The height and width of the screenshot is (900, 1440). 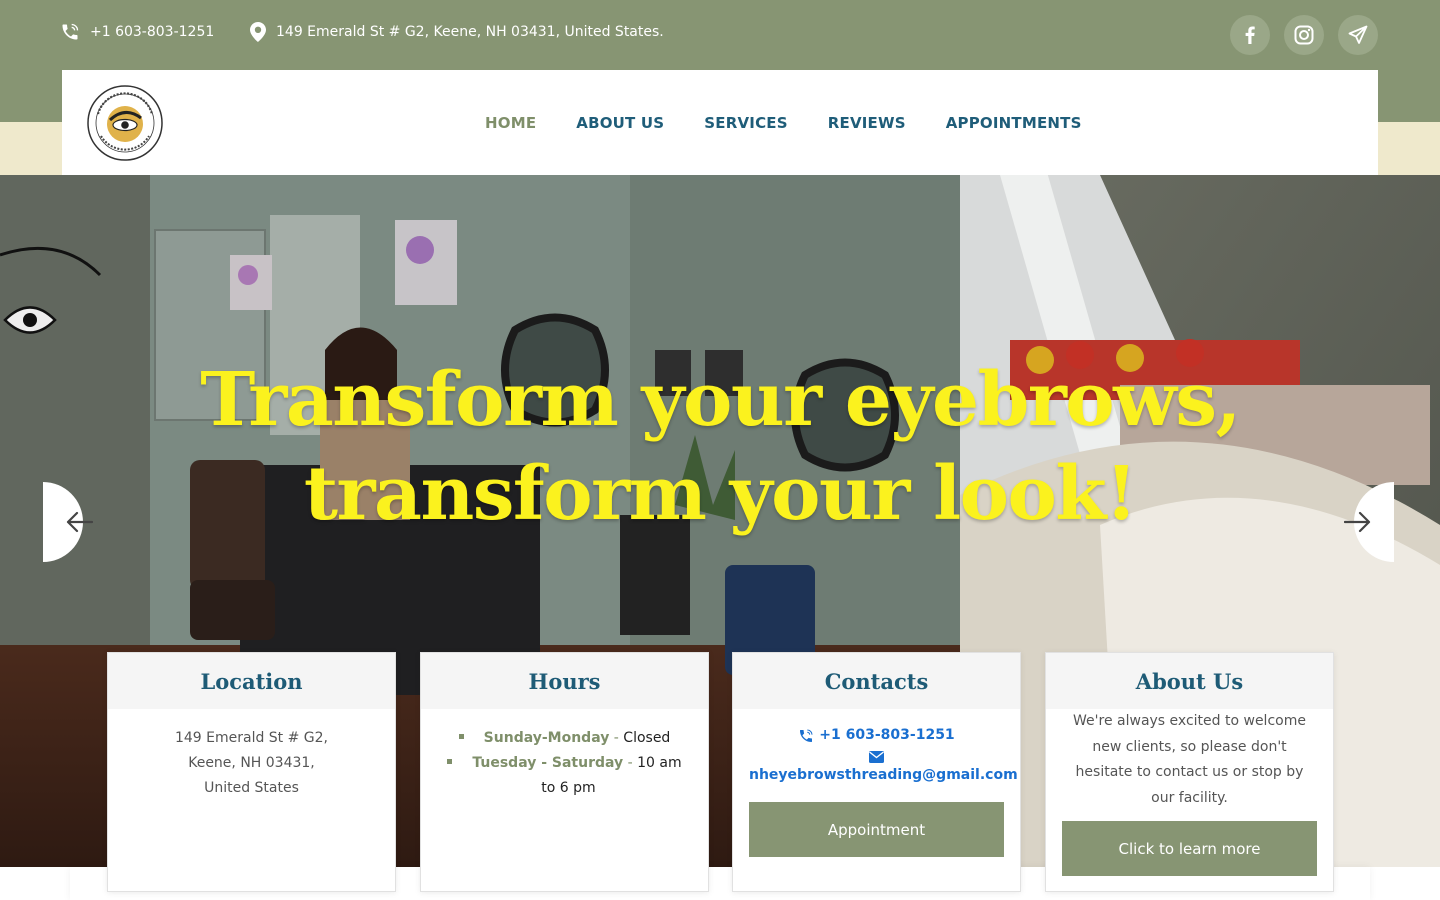 I want to click on logo-emblem, so click(x=125, y=123).